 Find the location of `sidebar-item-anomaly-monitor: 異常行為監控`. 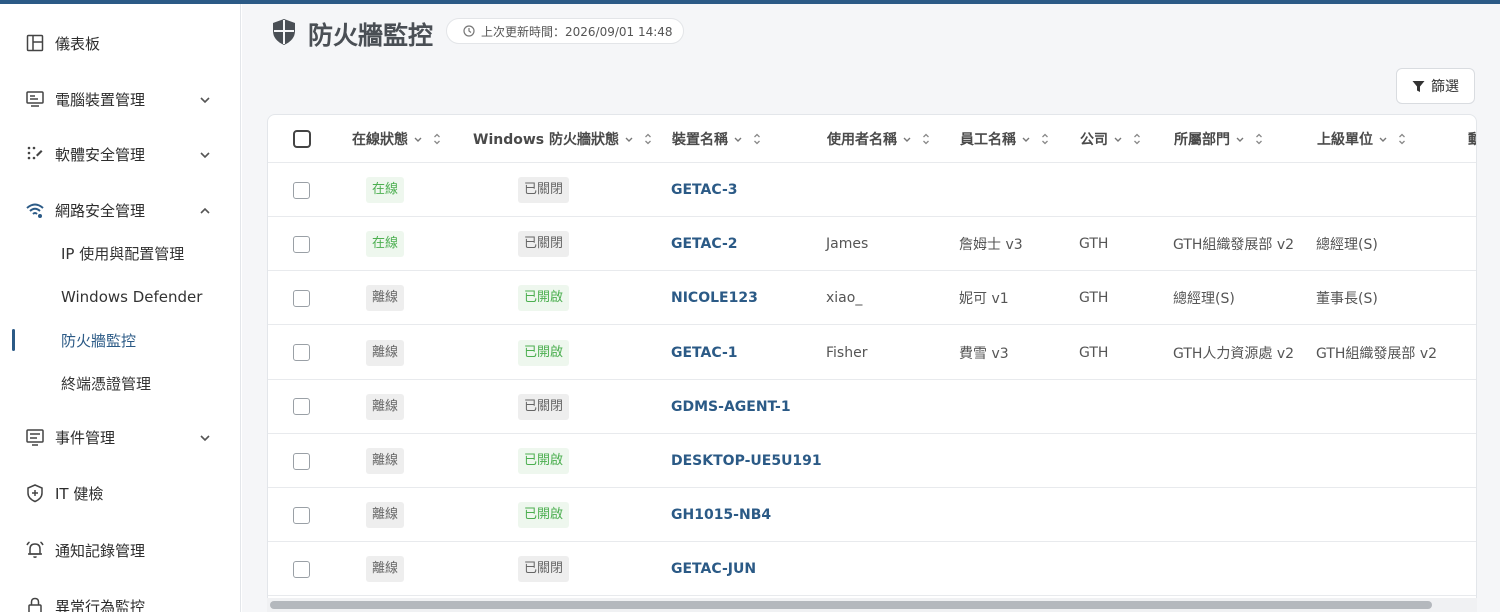

sidebar-item-anomaly-monitor: 異常行為監控 is located at coordinates (120, 599).